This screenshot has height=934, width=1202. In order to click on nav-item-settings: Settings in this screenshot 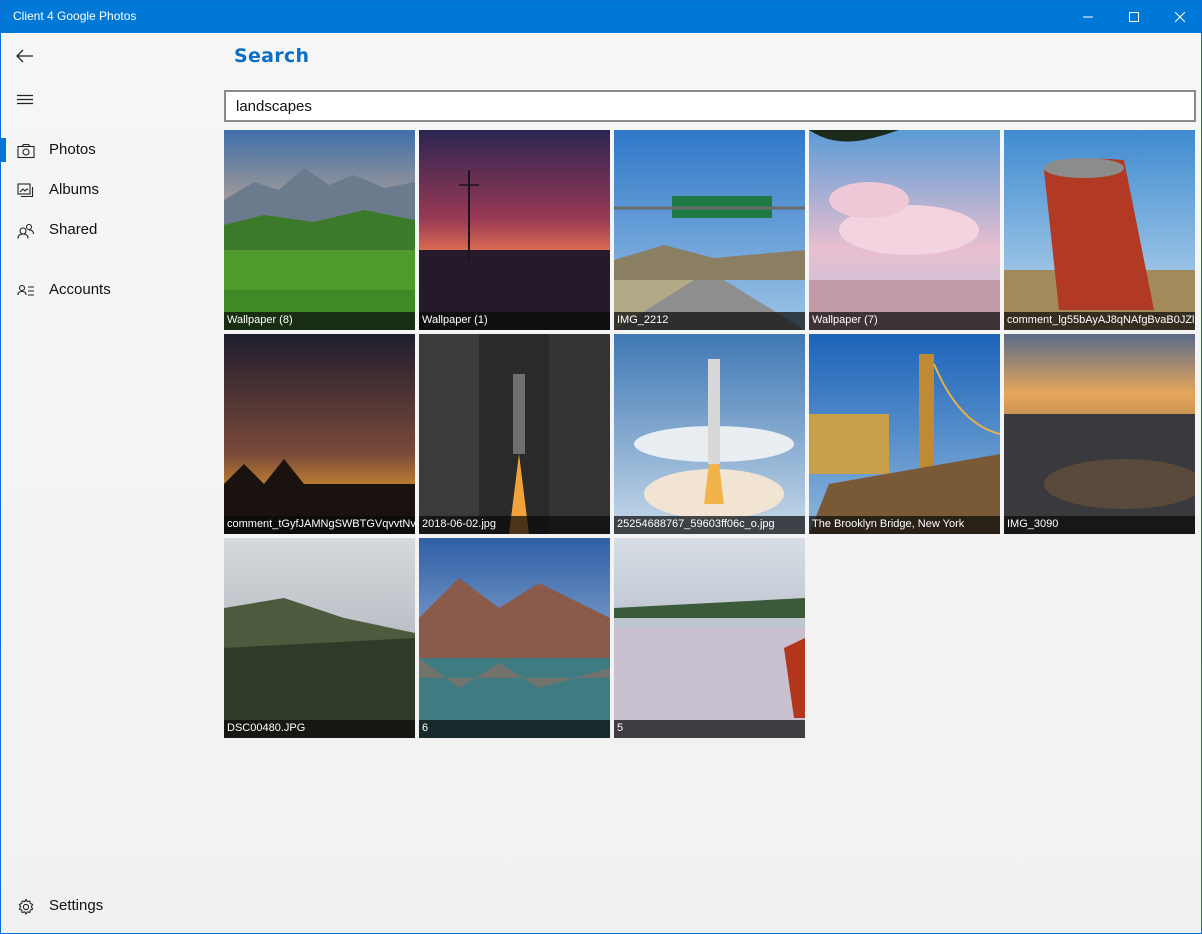, I will do `click(106, 907)`.